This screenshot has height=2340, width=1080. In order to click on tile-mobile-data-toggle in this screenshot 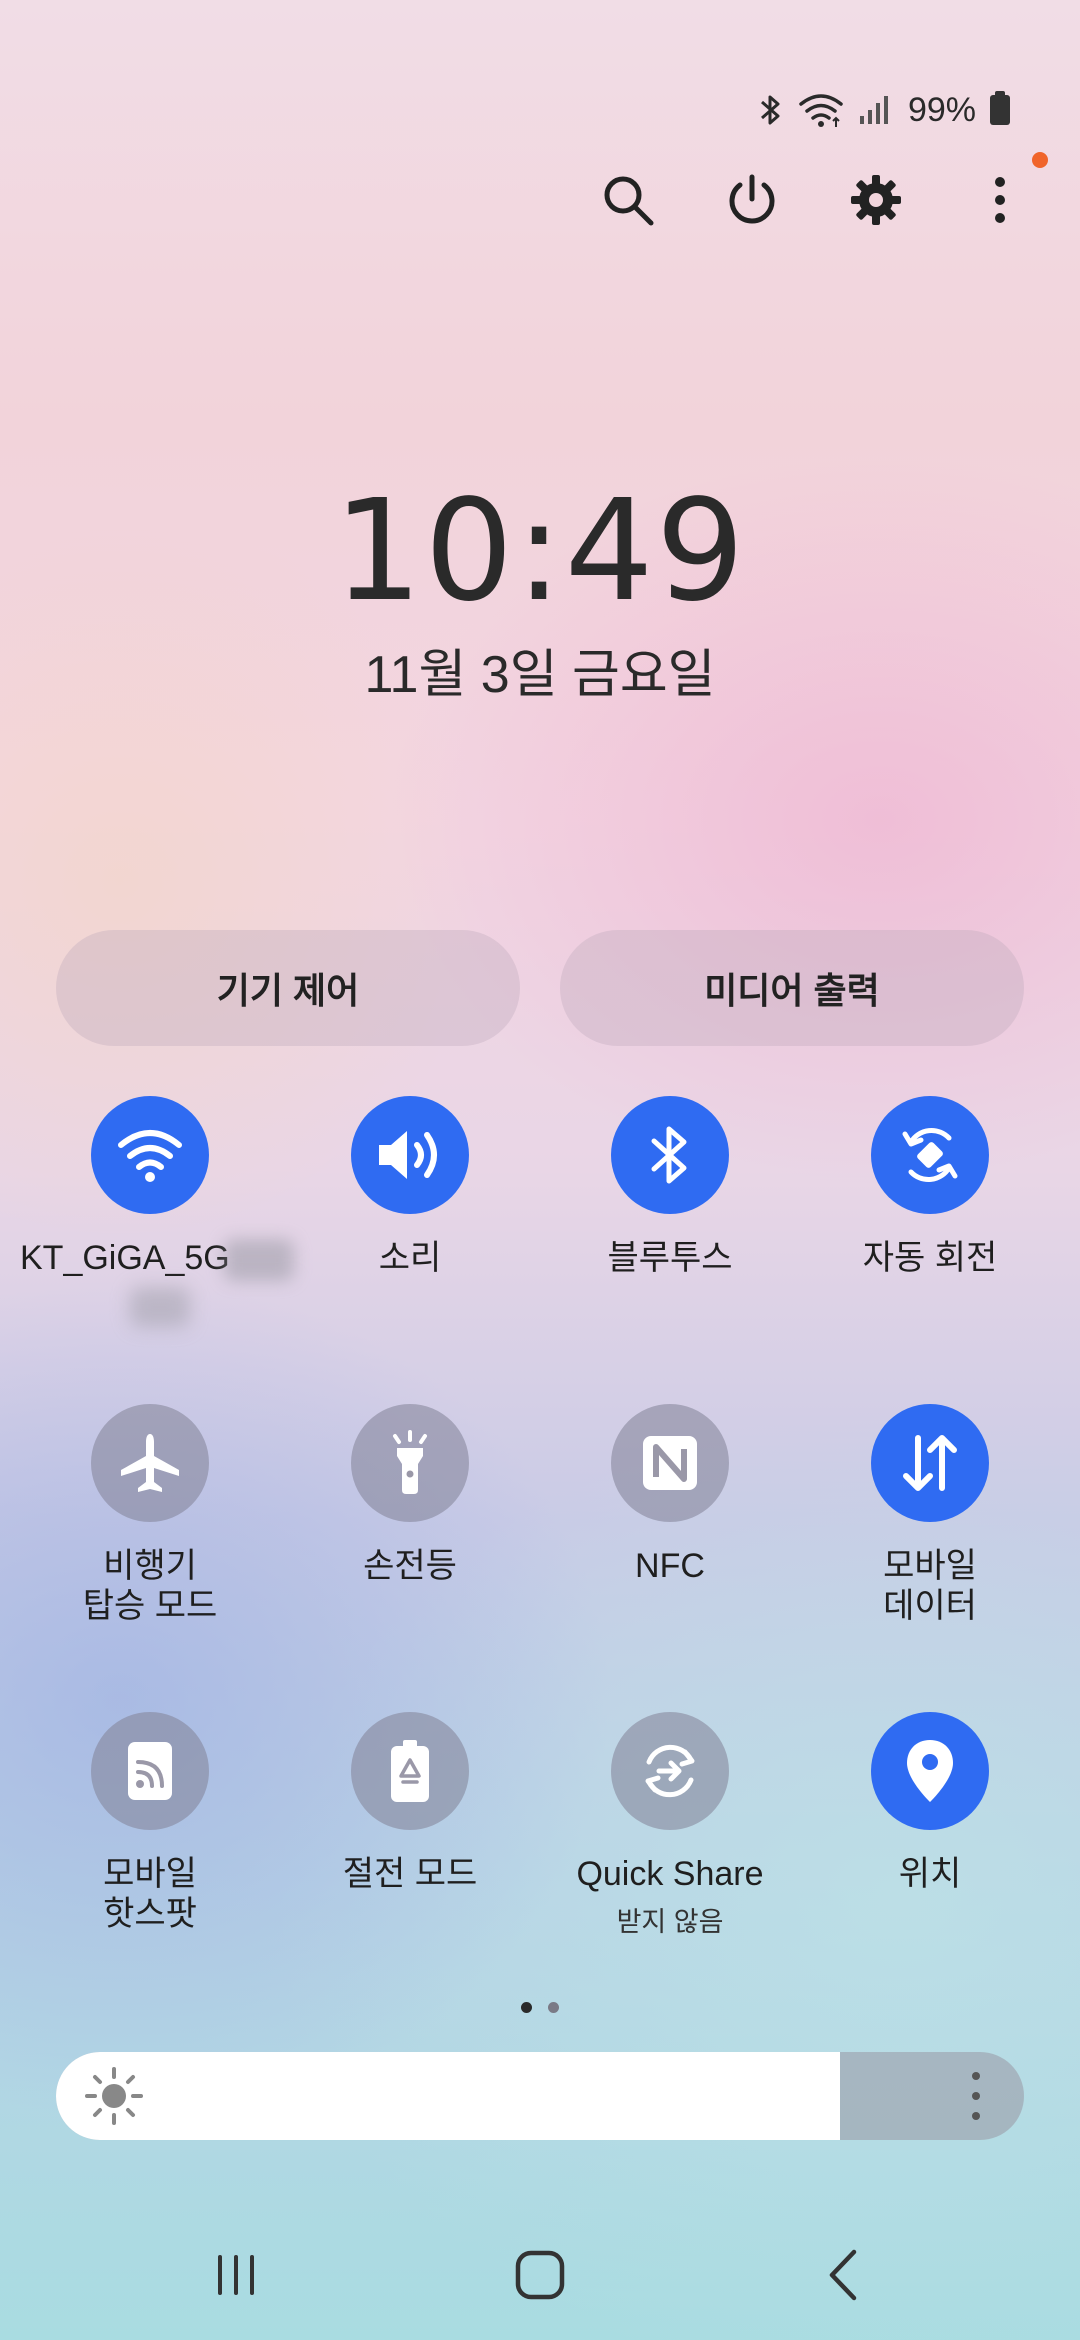, I will do `click(930, 1463)`.